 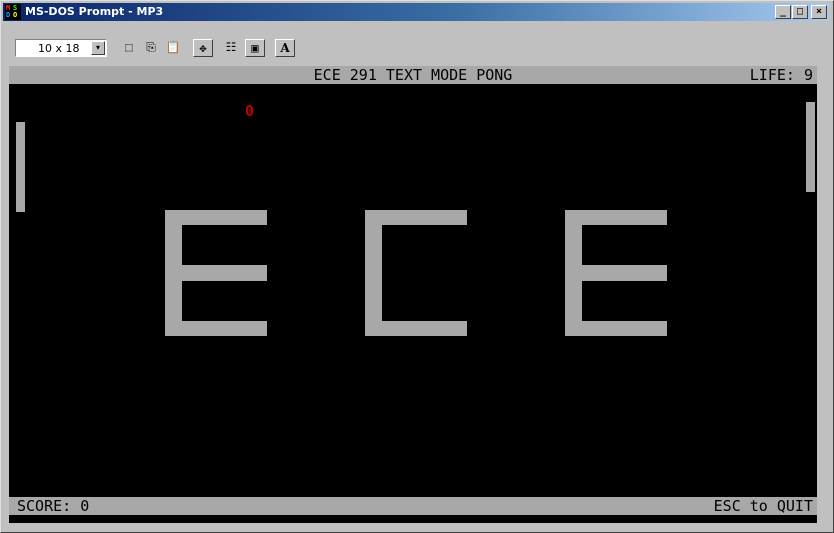 I want to click on bottom-status-bar: SCORE: 0 ESC to QUIT, so click(x=413, y=506).